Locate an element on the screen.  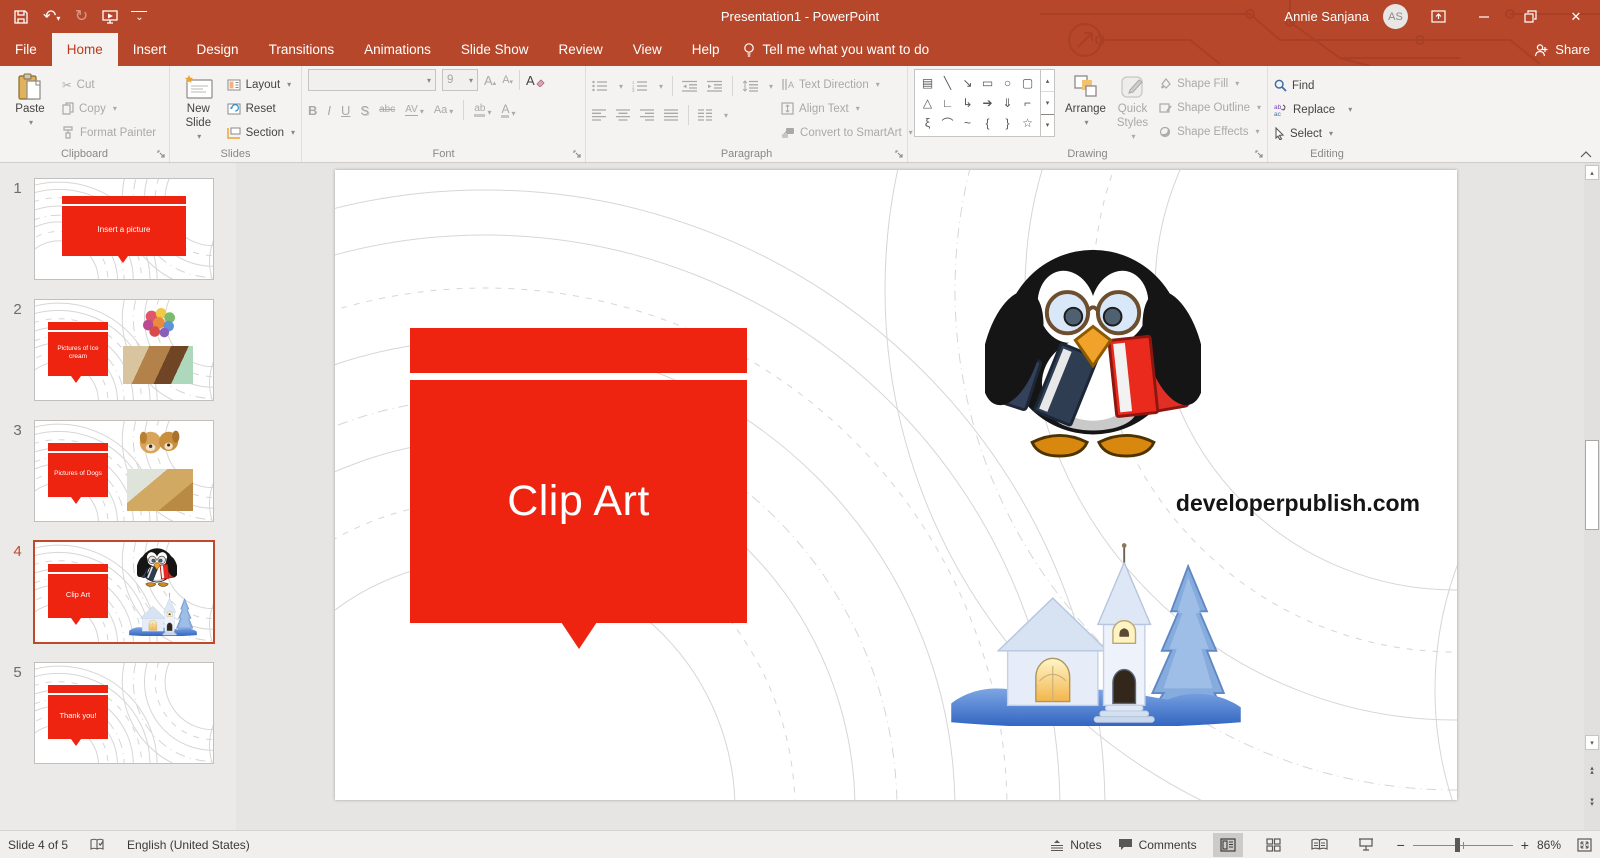
tab-slide-show: Slide Show is located at coordinates (495, 49).